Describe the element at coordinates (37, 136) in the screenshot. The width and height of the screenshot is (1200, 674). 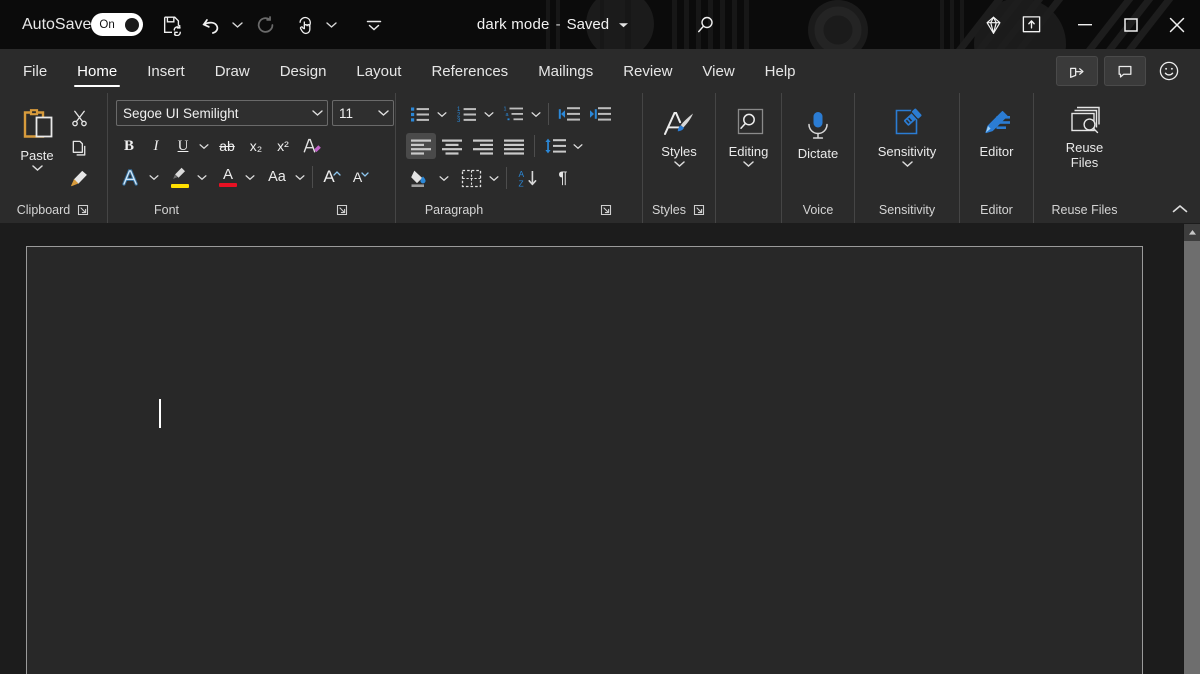
I see `paste-button: Paste` at that location.